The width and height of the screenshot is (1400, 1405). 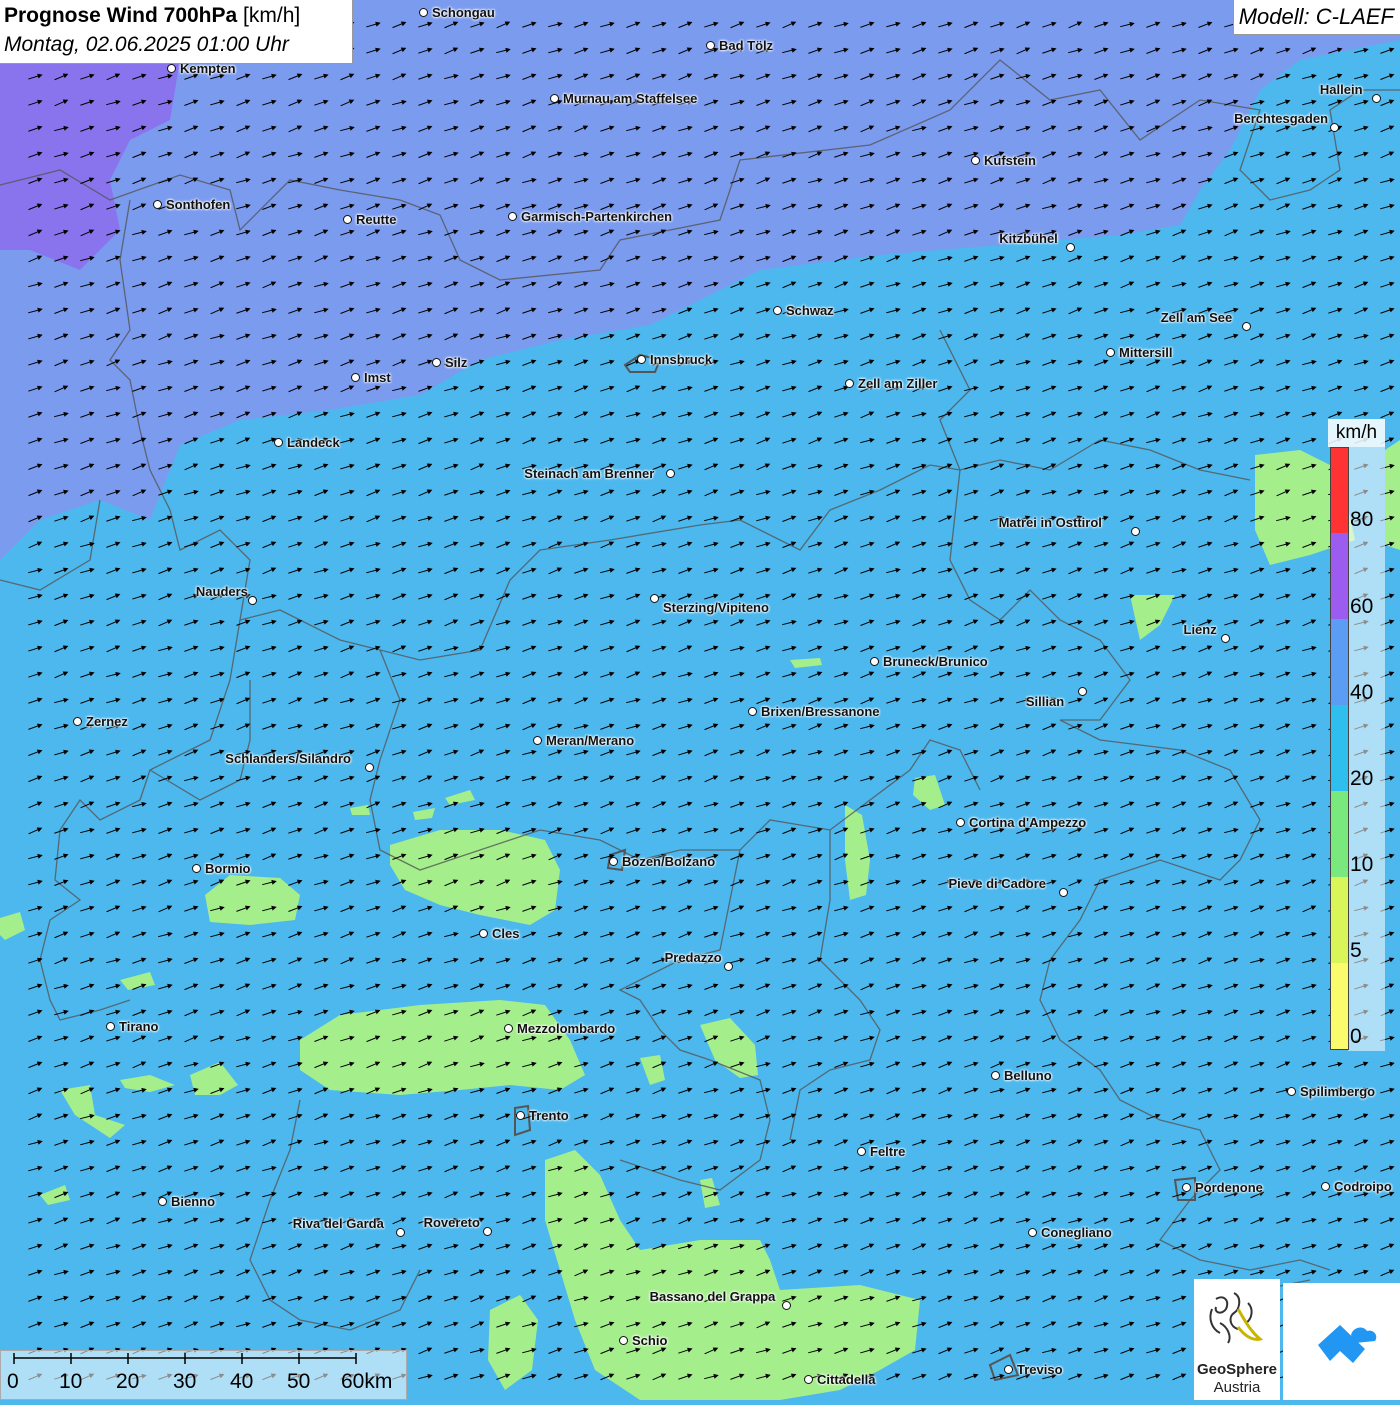 I want to click on geosphere-logo: GeoSphere Austria, so click(x=1237, y=1339).